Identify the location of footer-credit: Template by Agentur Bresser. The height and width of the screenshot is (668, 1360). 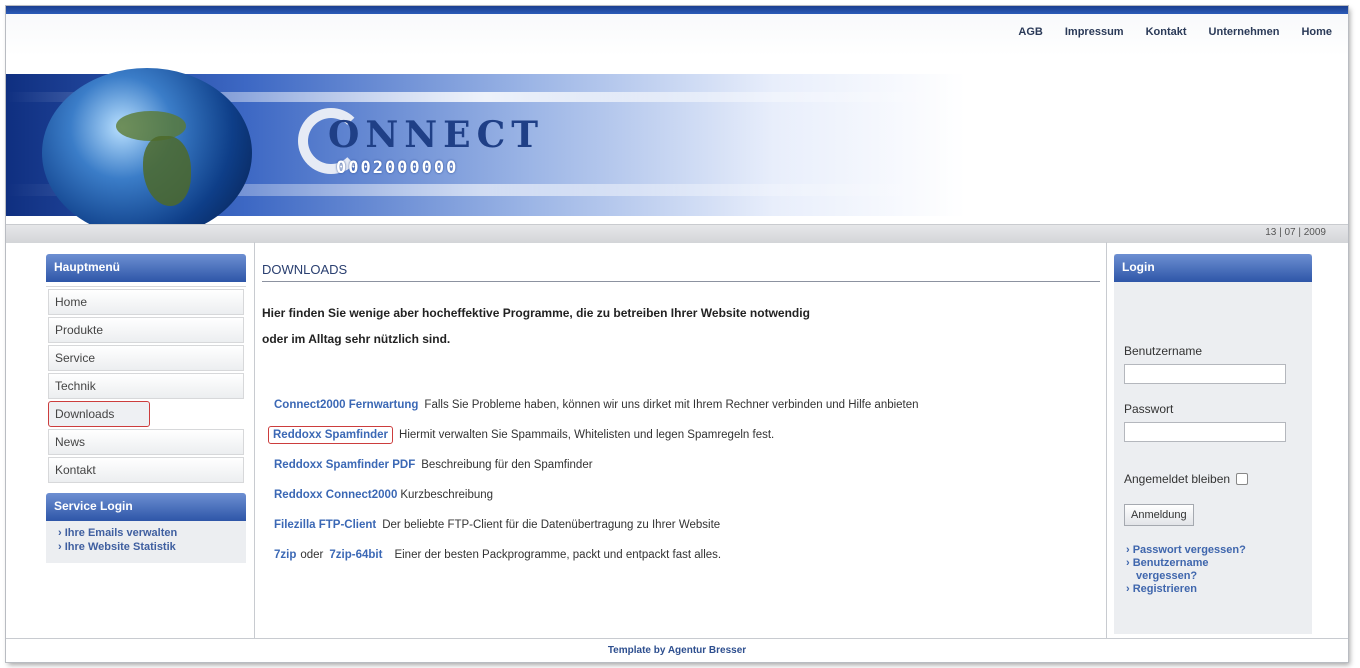
(677, 650).